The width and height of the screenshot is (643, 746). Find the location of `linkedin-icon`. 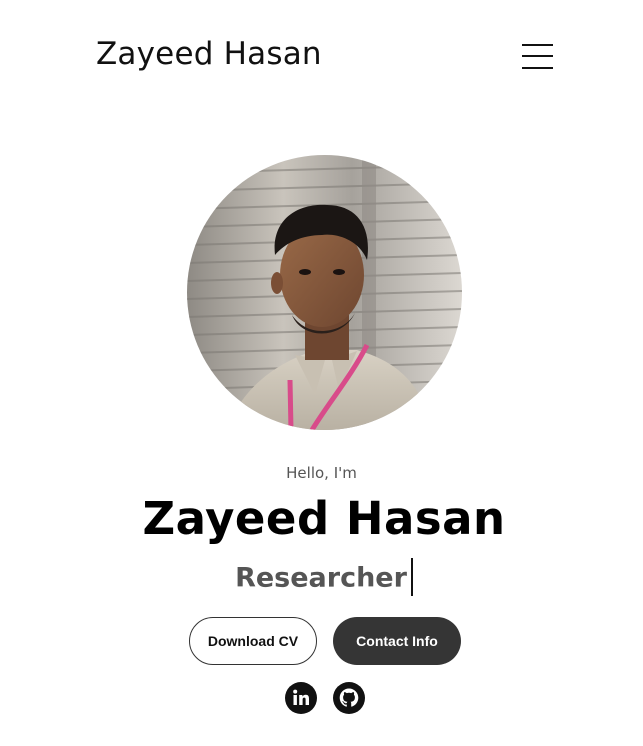

linkedin-icon is located at coordinates (301, 698).